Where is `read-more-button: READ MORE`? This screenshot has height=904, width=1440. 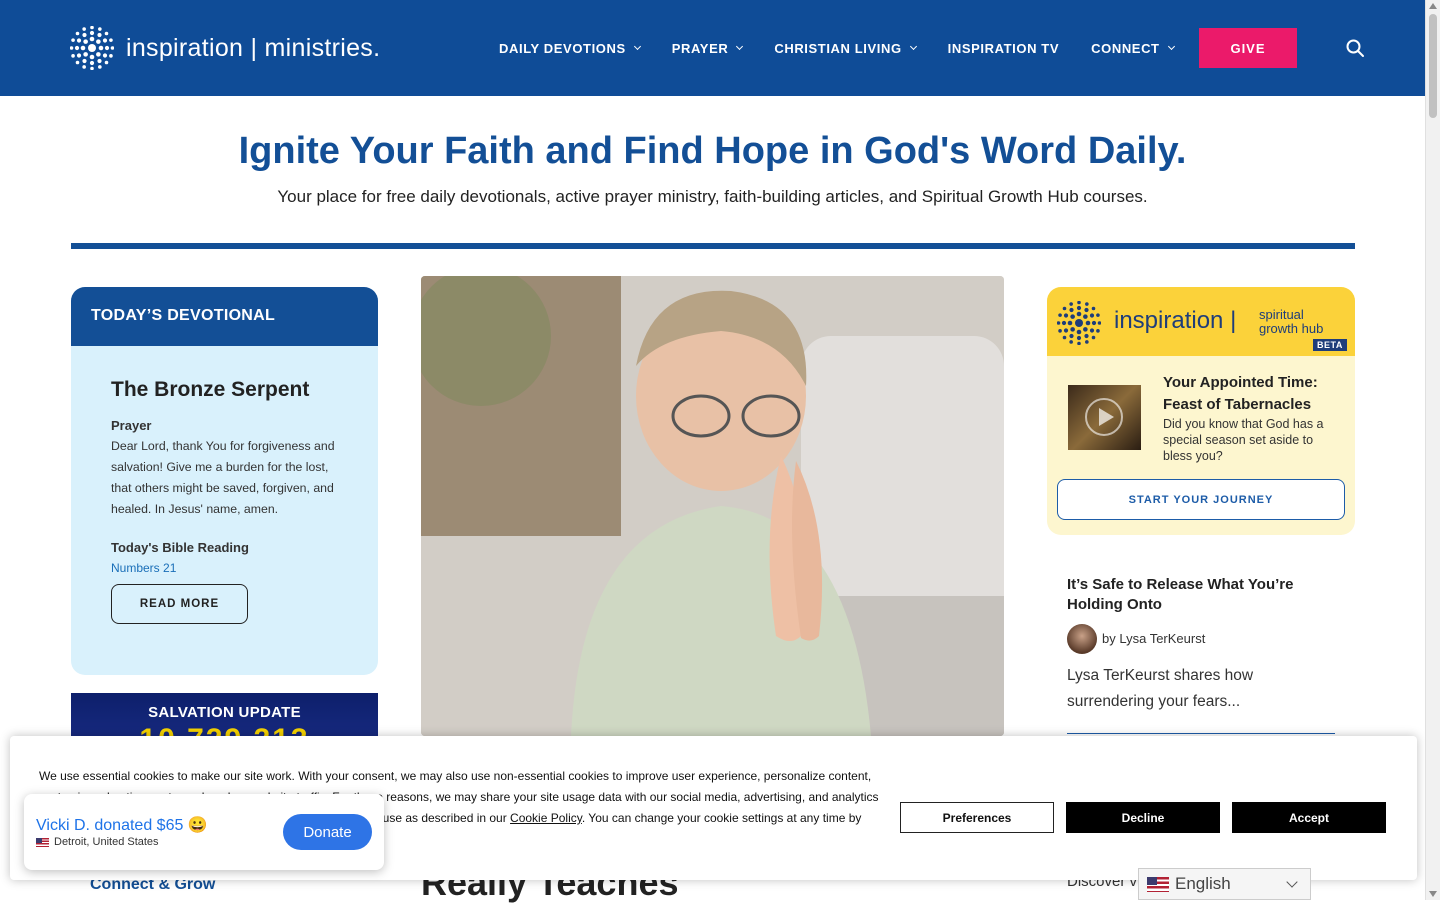
read-more-button: READ MORE is located at coordinates (179, 604).